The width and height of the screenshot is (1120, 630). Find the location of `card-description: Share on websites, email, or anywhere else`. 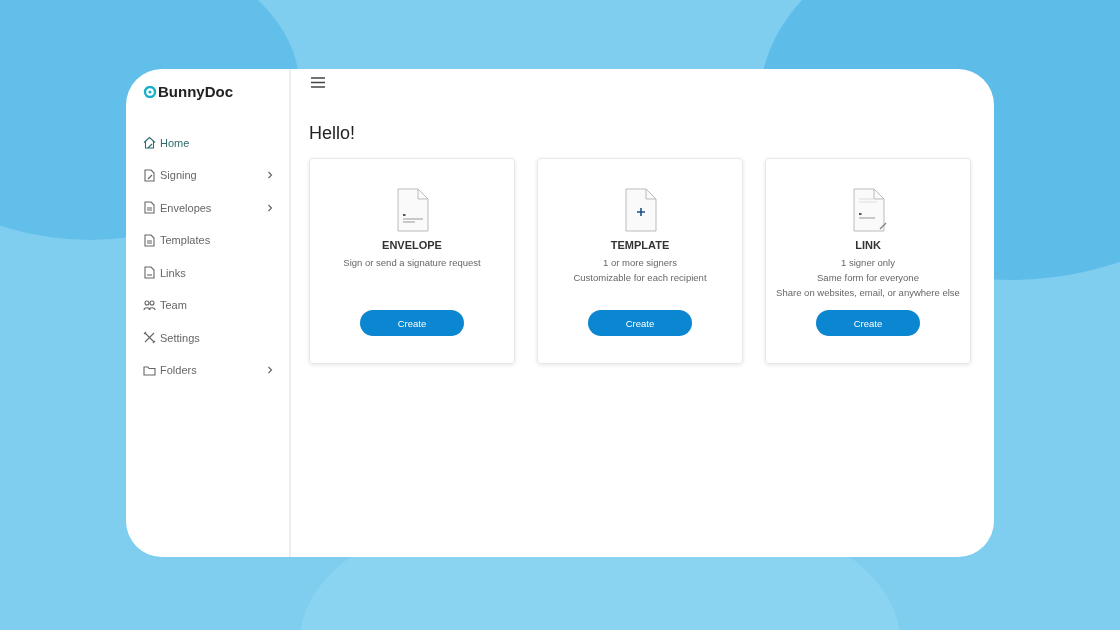

card-description: Share on websites, email, or anywhere else is located at coordinates (868, 293).